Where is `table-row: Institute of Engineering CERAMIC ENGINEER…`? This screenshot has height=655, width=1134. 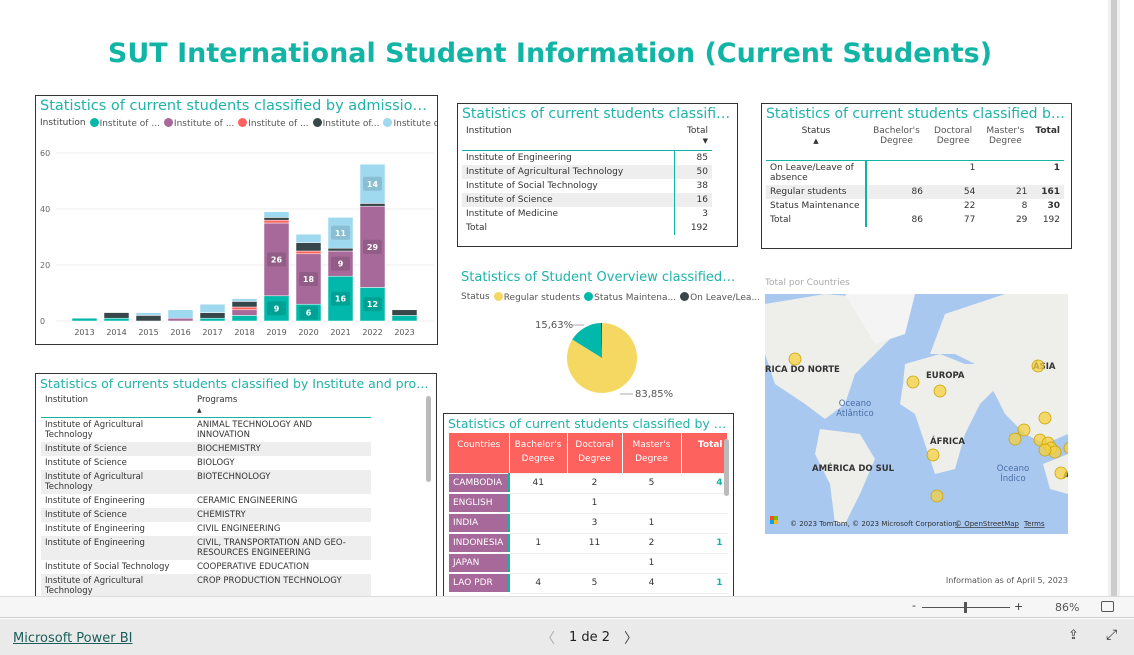
table-row: Institute of Engineering CERAMIC ENGINEER… is located at coordinates (206, 501).